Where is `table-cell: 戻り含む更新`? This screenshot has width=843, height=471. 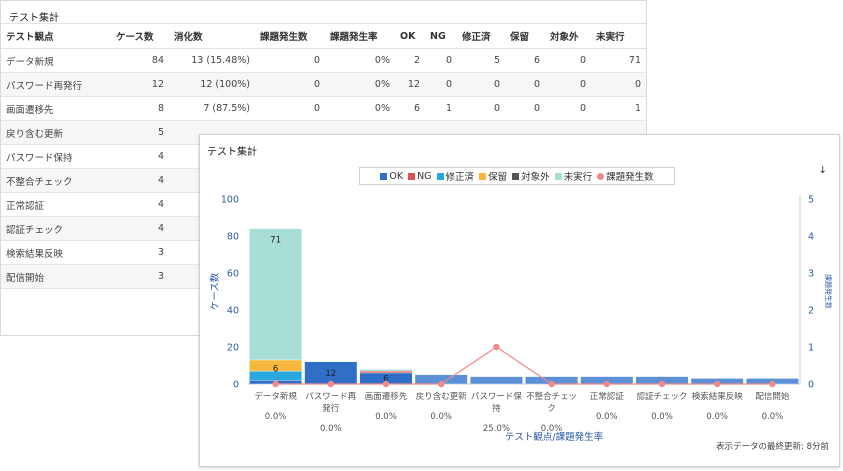
table-cell: 戻り含む更新 is located at coordinates (56, 132).